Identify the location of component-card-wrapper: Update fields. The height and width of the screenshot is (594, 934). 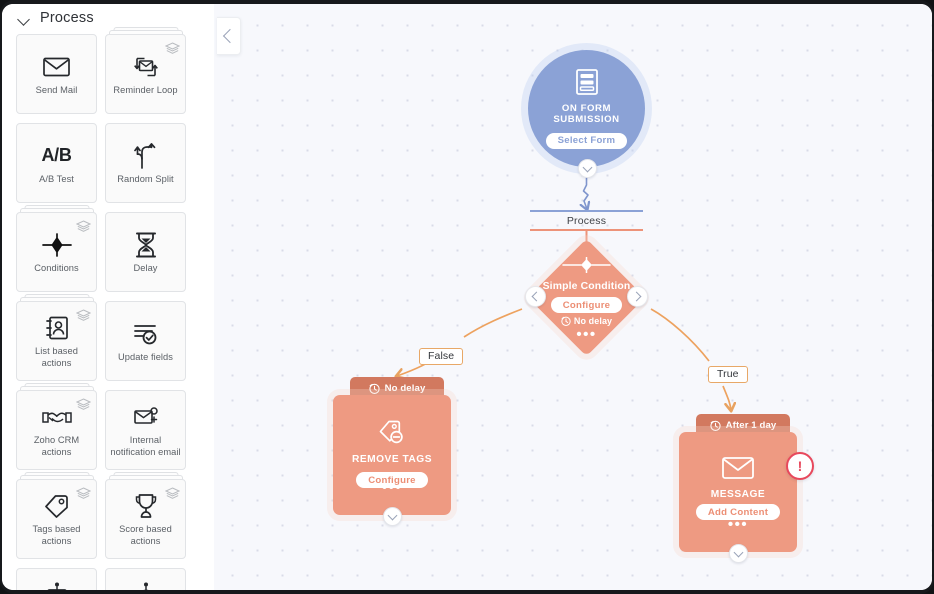
(145, 341).